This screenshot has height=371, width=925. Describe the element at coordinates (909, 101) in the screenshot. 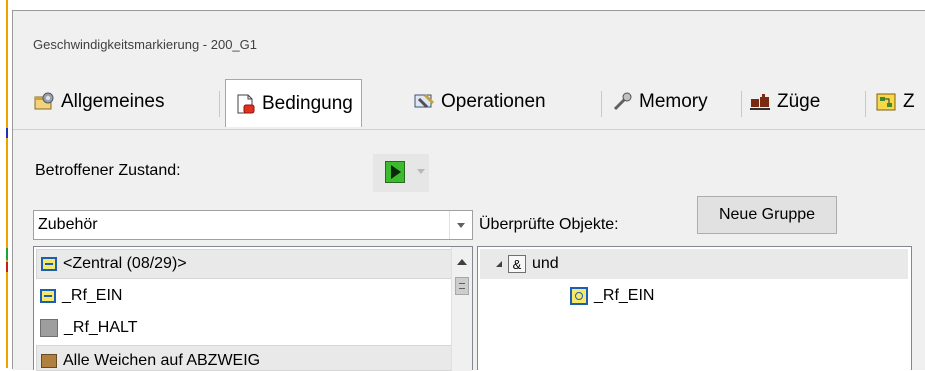

I see `tab-label: Z` at that location.